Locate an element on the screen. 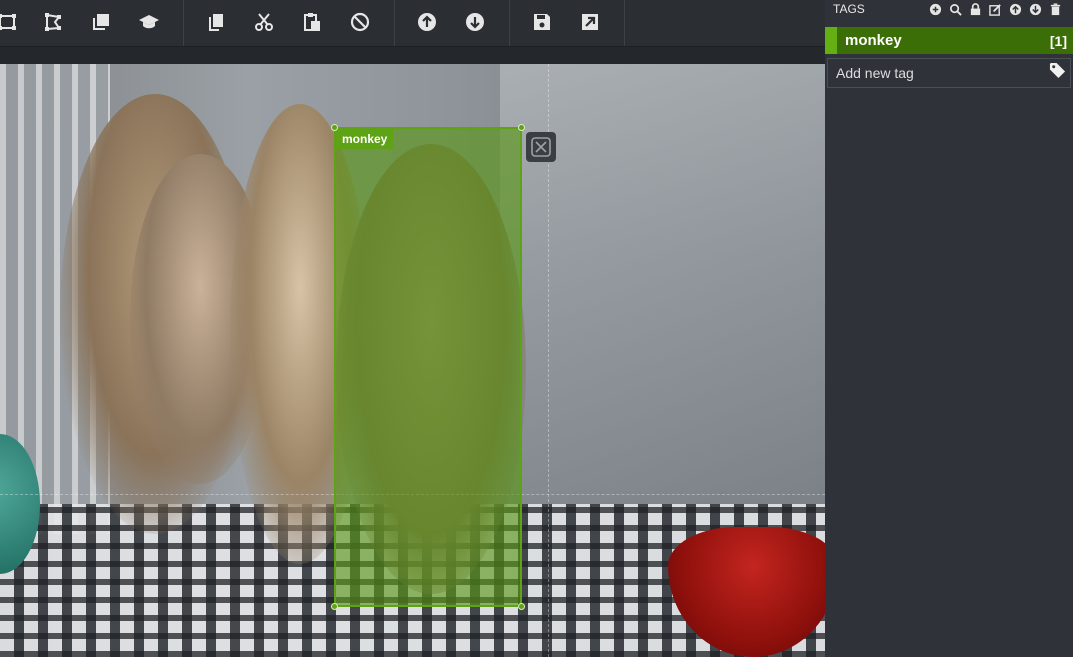  edit-tag-icon is located at coordinates (995, 9).